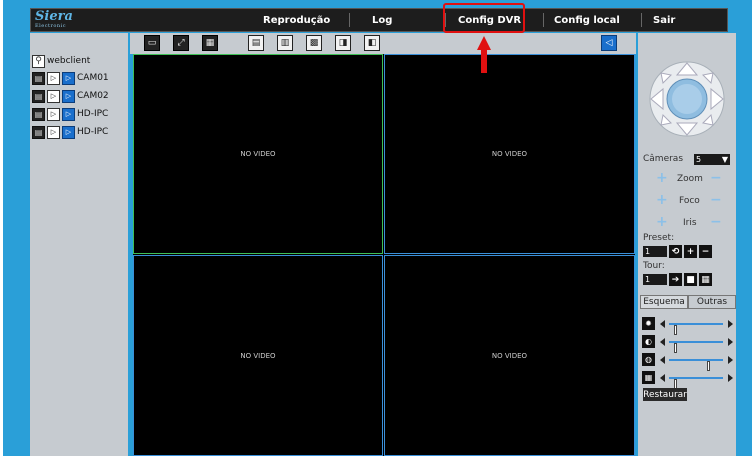 Image resolution: width=754 pixels, height=456 pixels. I want to click on link-icon: ⚲, so click(38, 61).